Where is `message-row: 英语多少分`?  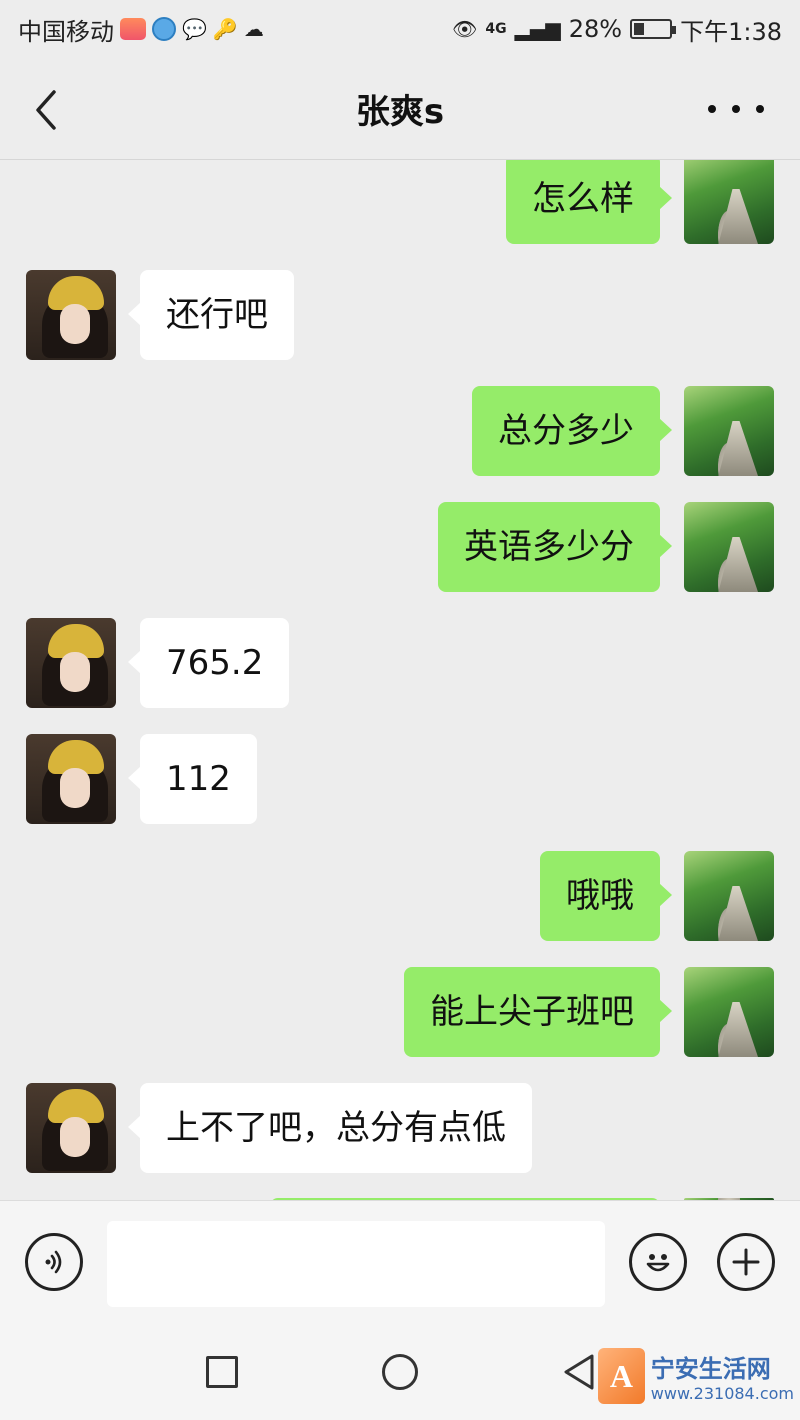 message-row: 英语多少分 is located at coordinates (400, 547).